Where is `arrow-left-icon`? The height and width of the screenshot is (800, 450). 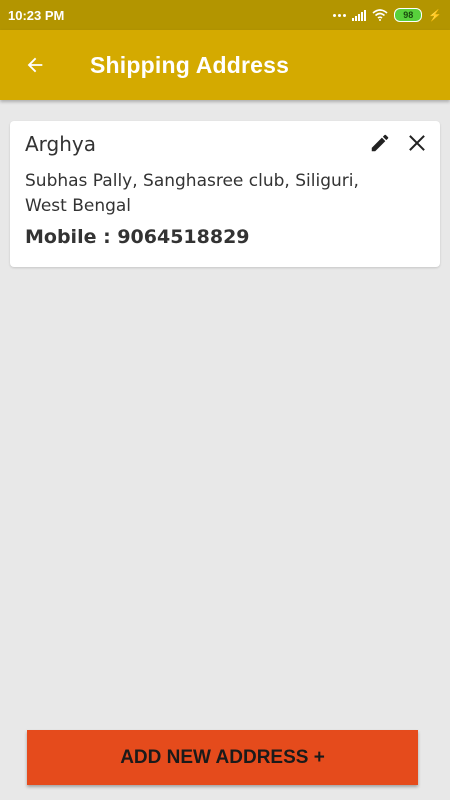 arrow-left-icon is located at coordinates (35, 65).